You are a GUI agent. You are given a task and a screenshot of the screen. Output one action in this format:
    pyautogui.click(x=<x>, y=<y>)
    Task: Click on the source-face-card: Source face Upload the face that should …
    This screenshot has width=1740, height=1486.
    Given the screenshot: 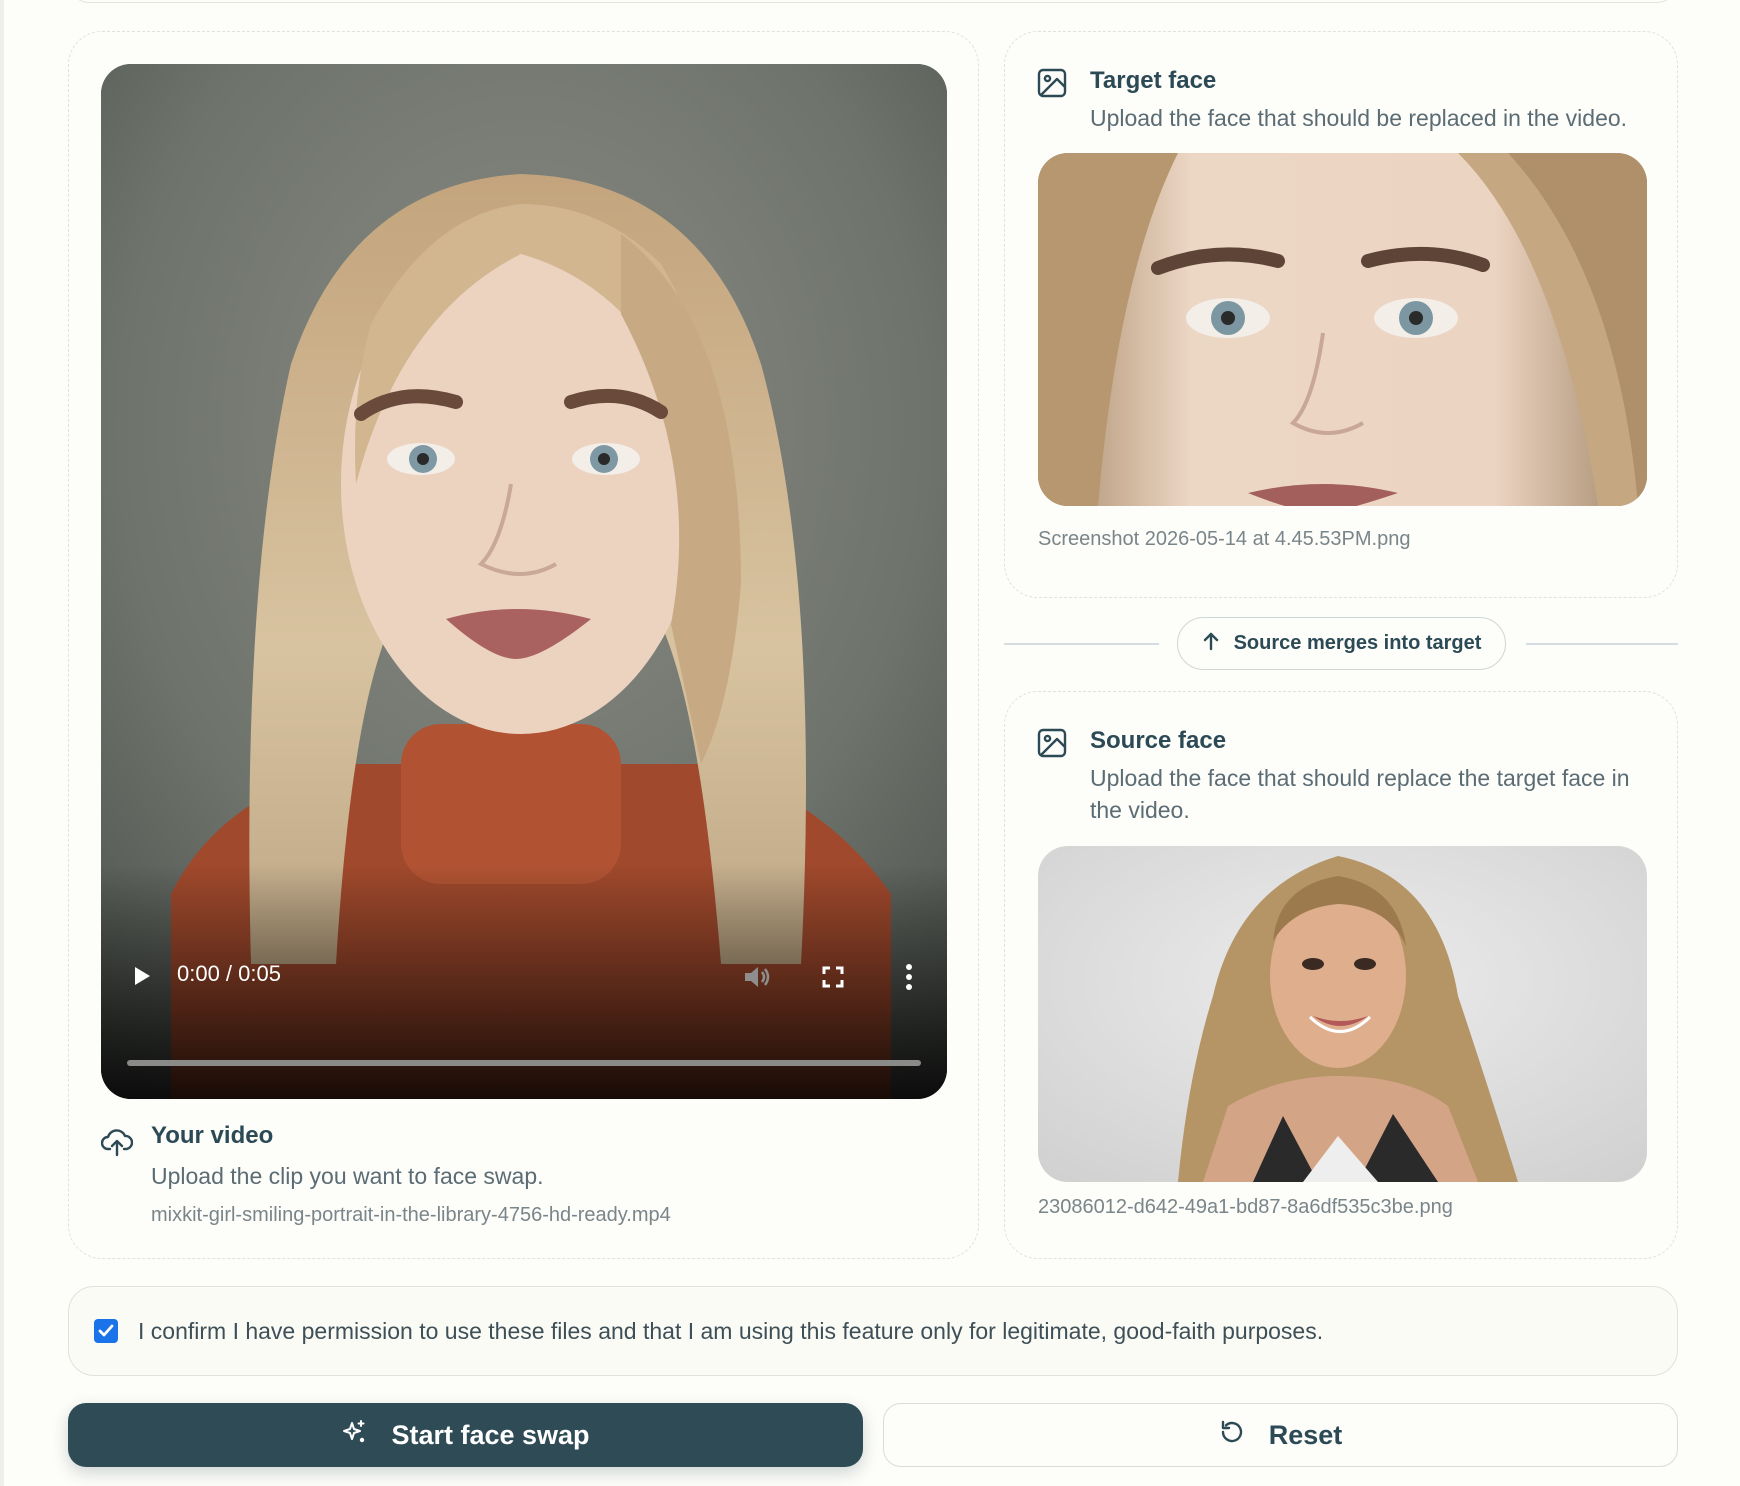 What is the action you would take?
    pyautogui.click(x=1341, y=975)
    